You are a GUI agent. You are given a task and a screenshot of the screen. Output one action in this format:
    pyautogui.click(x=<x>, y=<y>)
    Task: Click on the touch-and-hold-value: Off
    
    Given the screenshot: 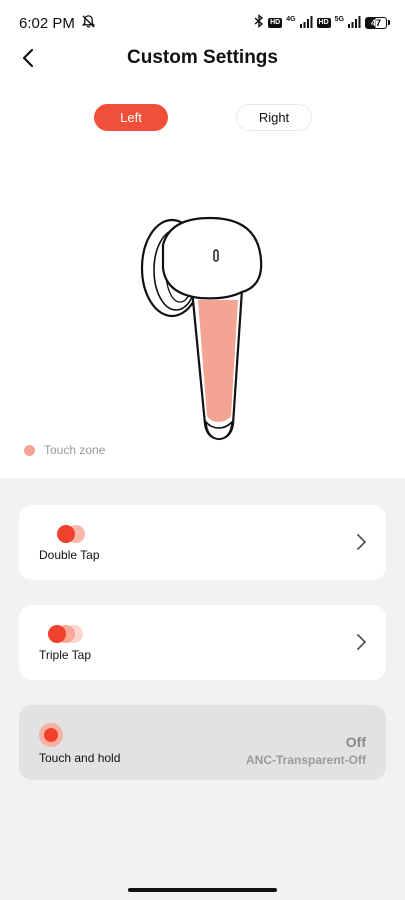 What is the action you would take?
    pyautogui.click(x=355, y=742)
    